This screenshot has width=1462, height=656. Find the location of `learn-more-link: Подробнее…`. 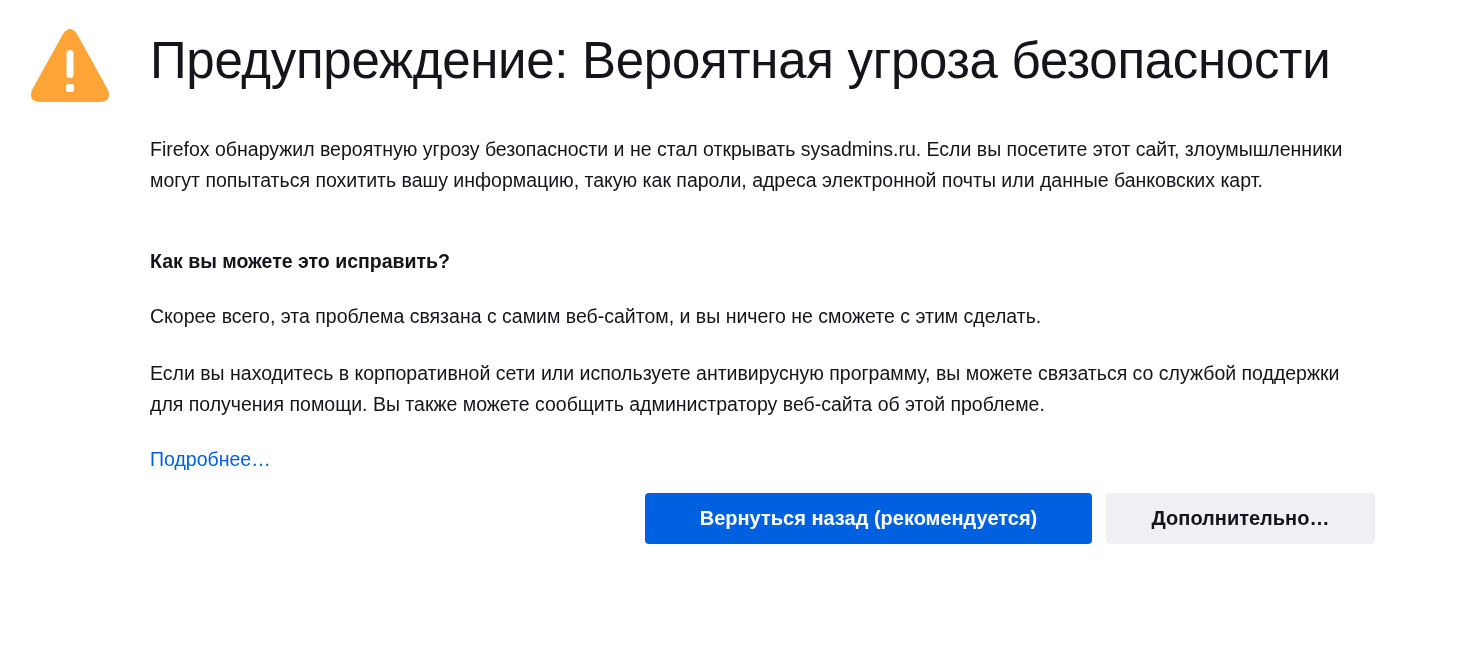

learn-more-link: Подробнее… is located at coordinates (210, 459).